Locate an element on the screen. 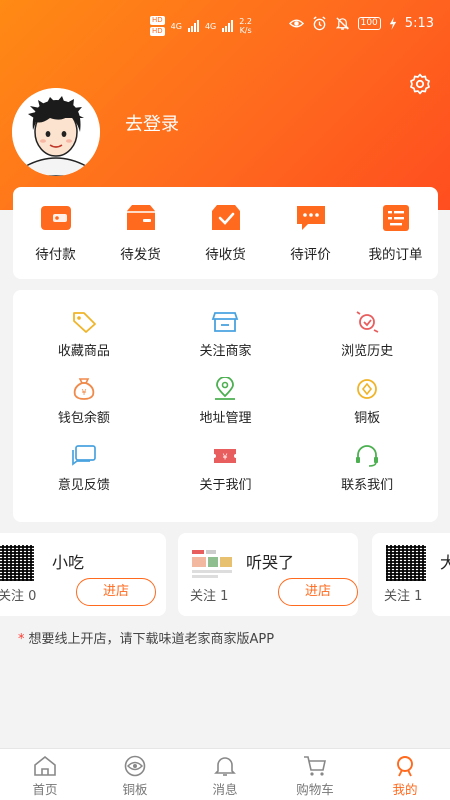 This screenshot has height=800, width=450. hd-badge-2: HD is located at coordinates (157, 31).